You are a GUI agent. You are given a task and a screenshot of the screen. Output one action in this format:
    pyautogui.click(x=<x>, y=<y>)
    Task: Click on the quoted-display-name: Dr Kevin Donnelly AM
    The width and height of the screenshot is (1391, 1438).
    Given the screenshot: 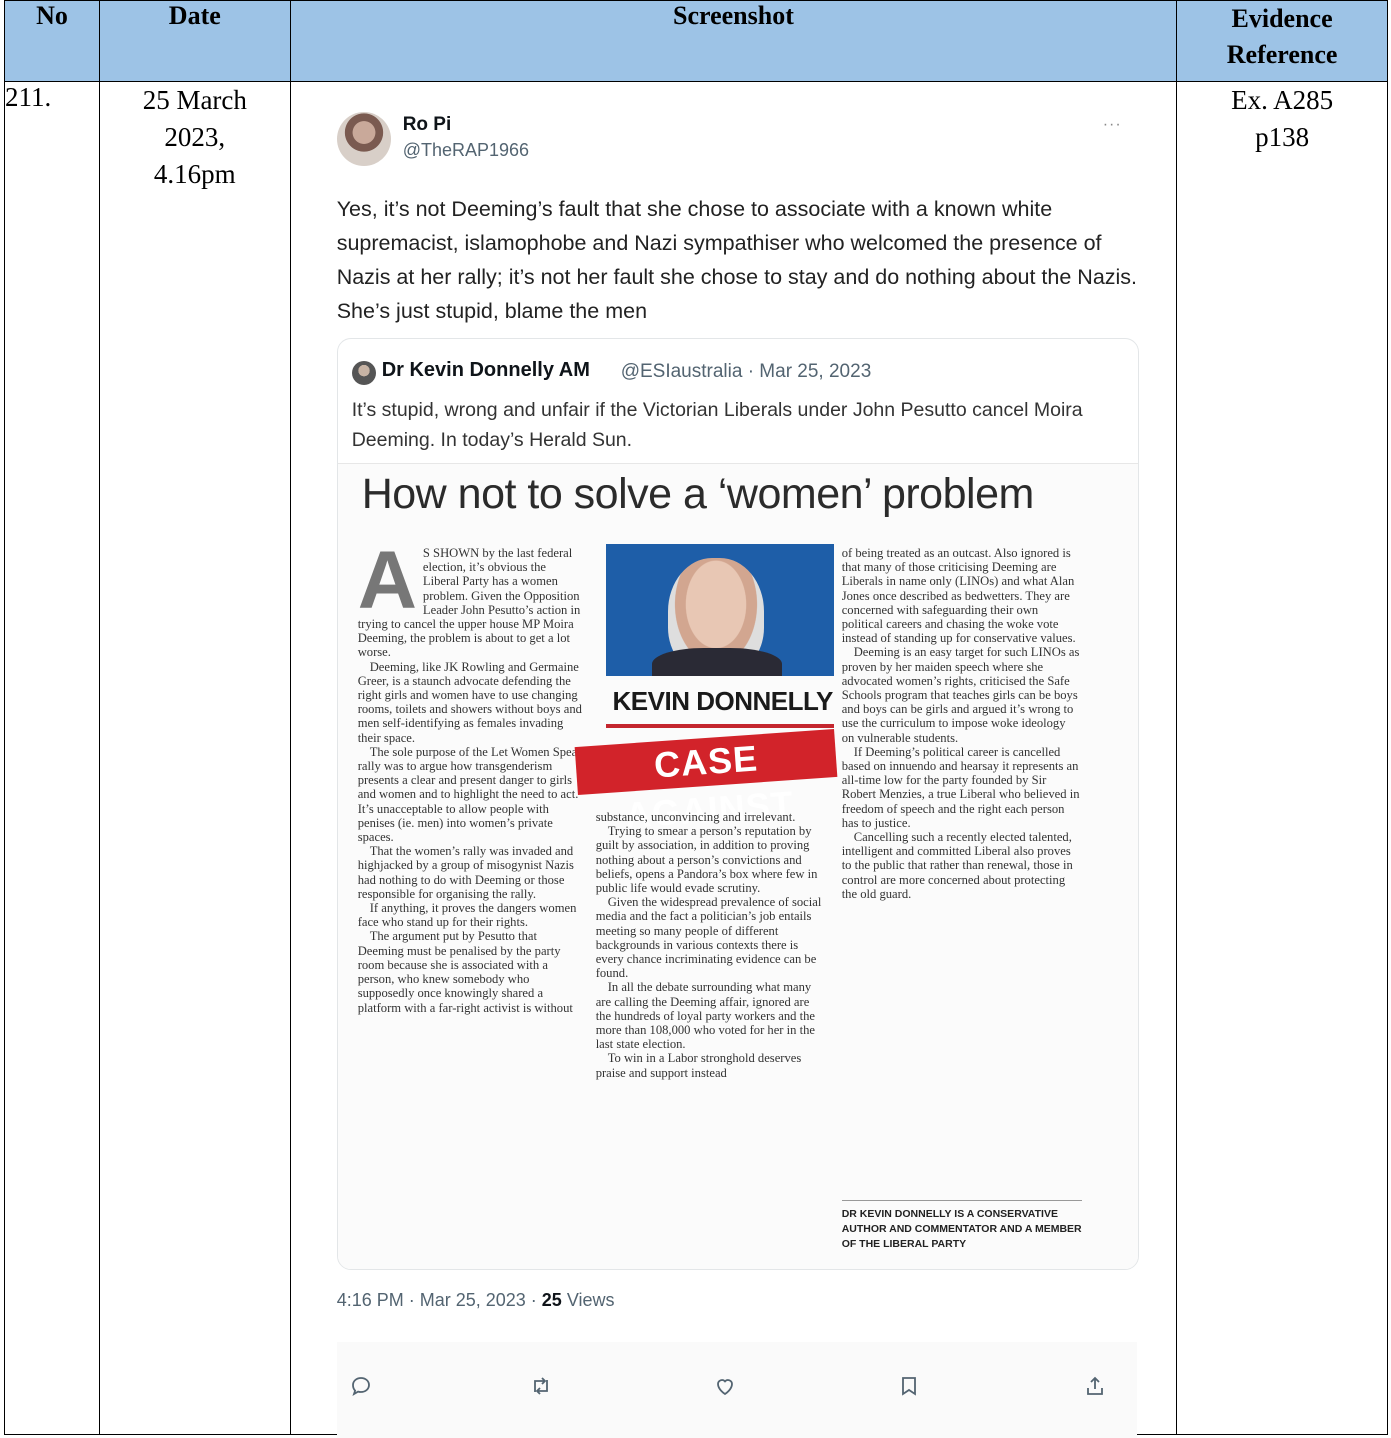 What is the action you would take?
    pyautogui.click(x=485, y=370)
    